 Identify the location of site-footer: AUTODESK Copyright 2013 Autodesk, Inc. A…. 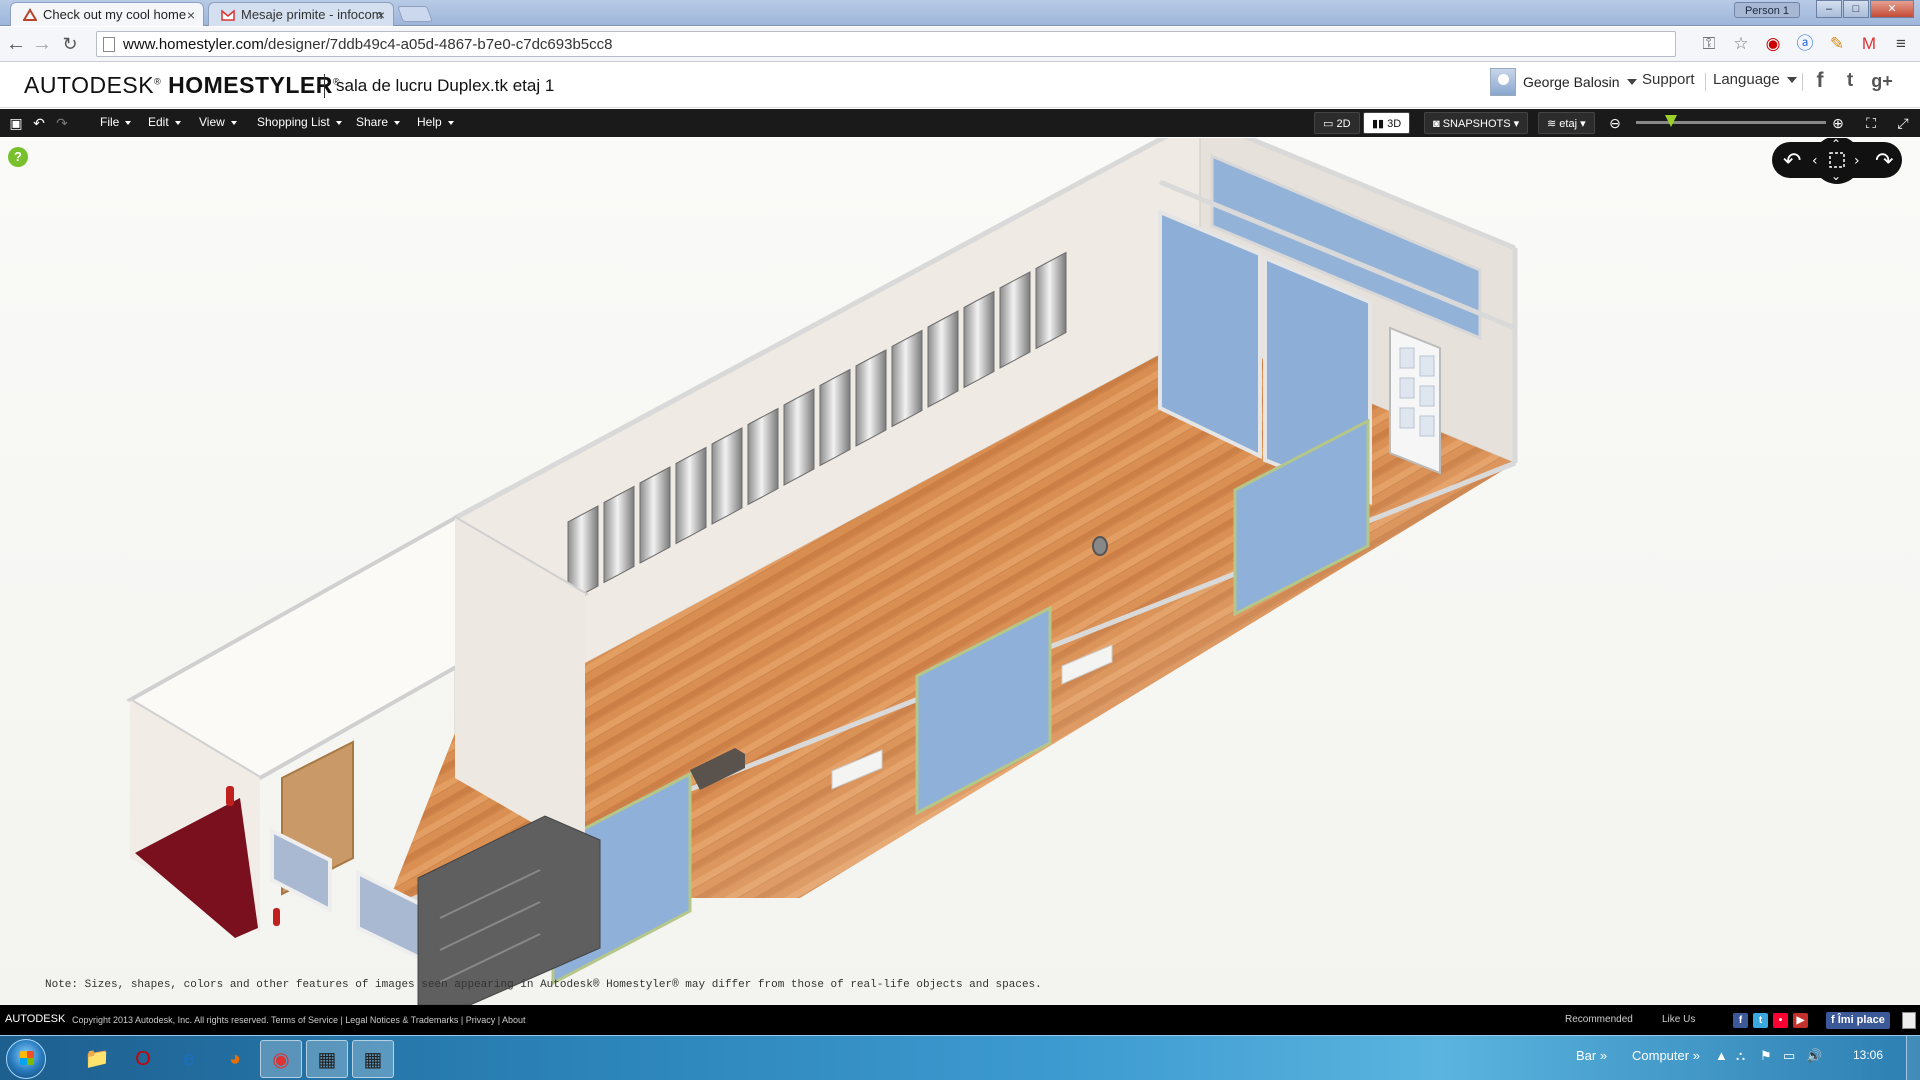
(960, 1020).